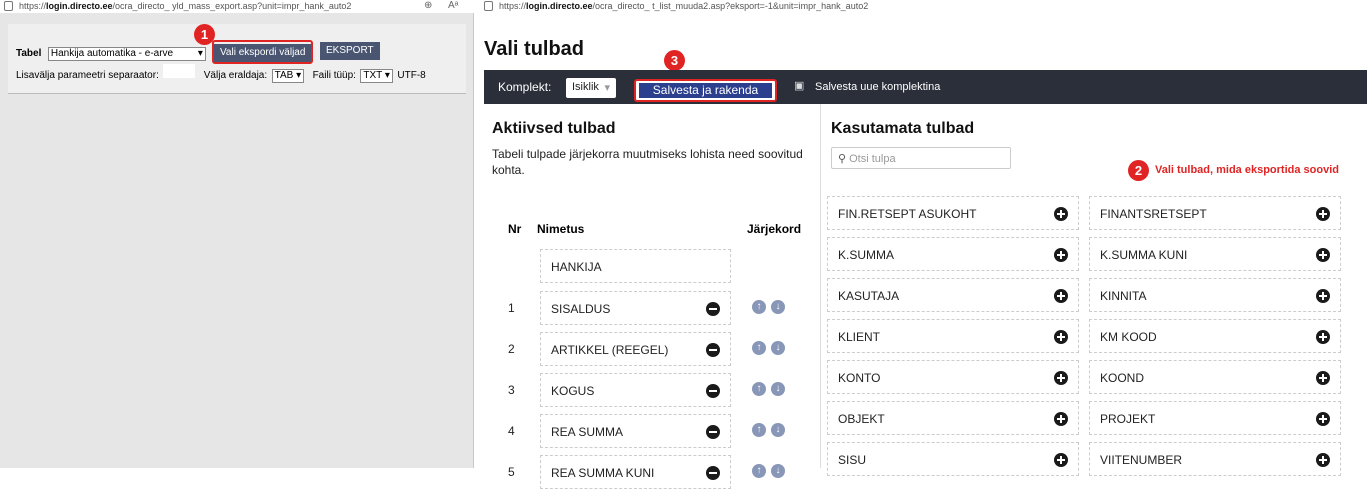  What do you see at coordinates (453, 5) in the screenshot?
I see `read-aloud-icon: Aᵃ` at bounding box center [453, 5].